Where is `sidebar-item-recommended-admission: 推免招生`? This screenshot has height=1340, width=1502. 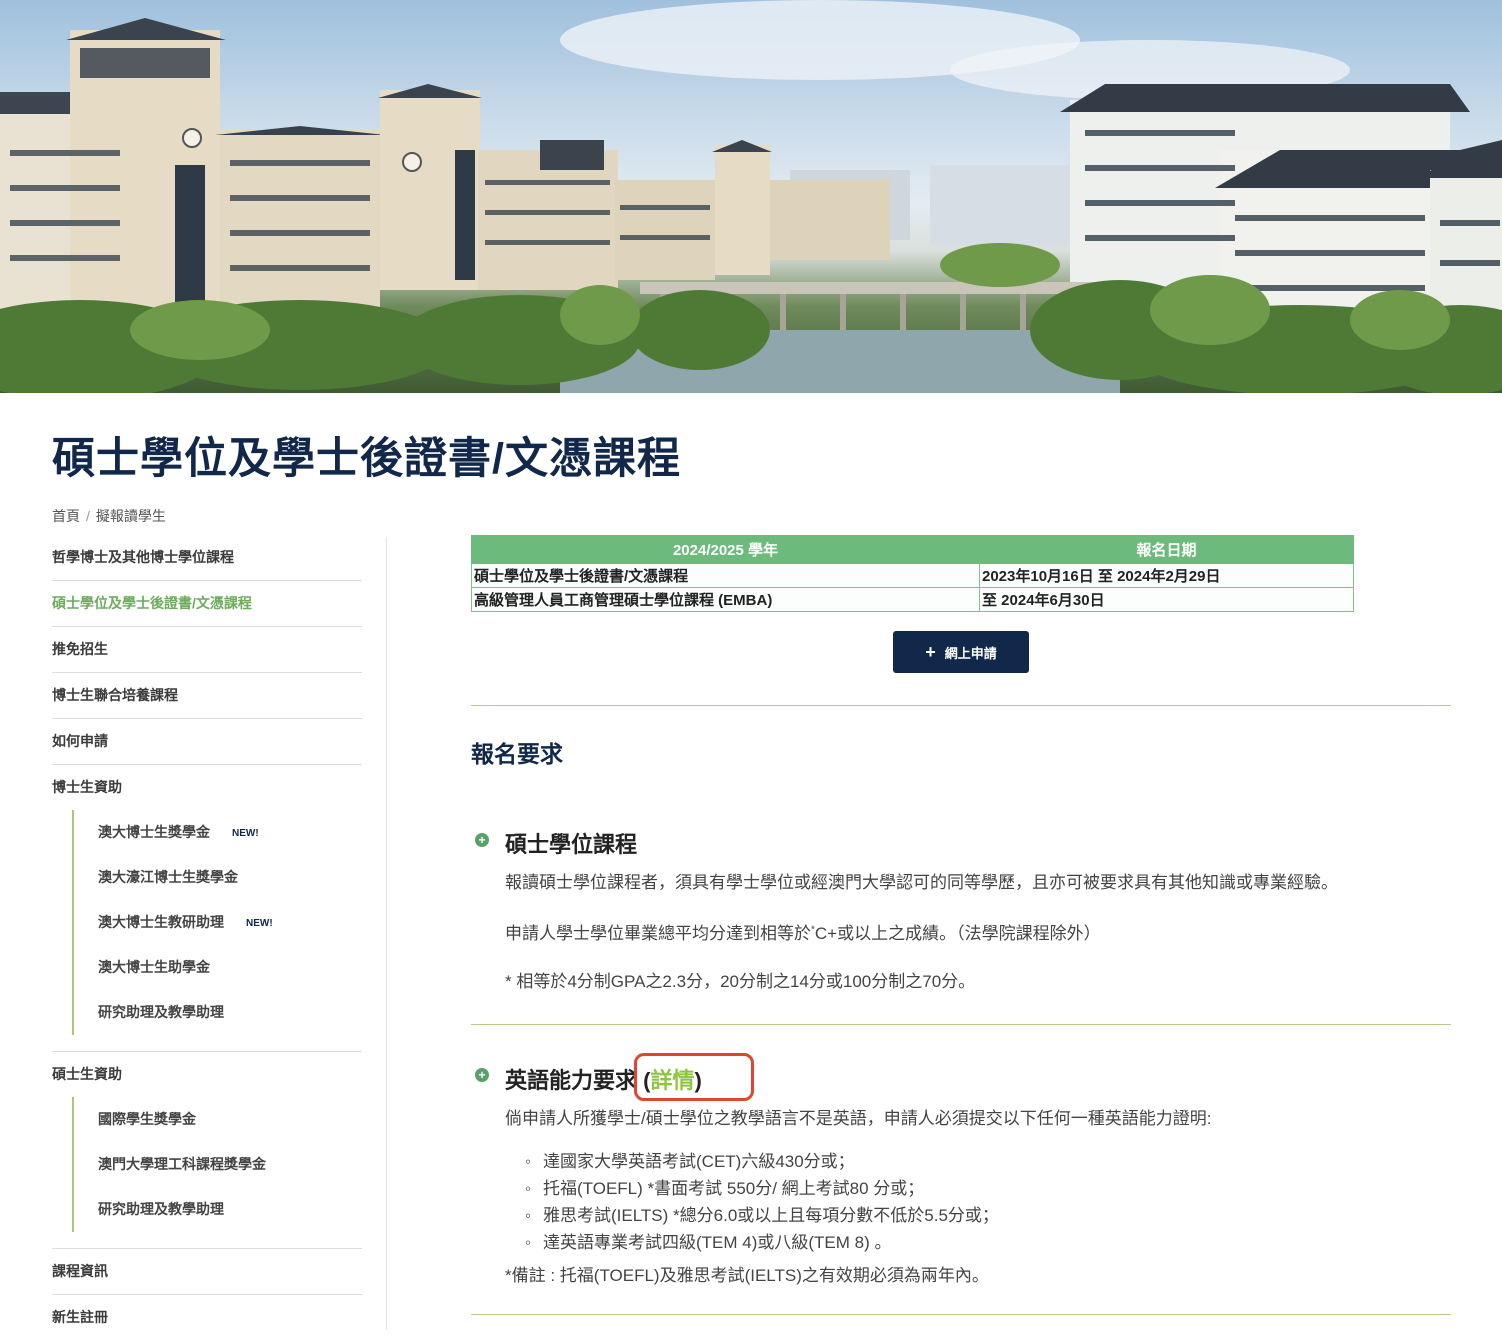
sidebar-item-recommended-admission: 推免招生 is located at coordinates (207, 650).